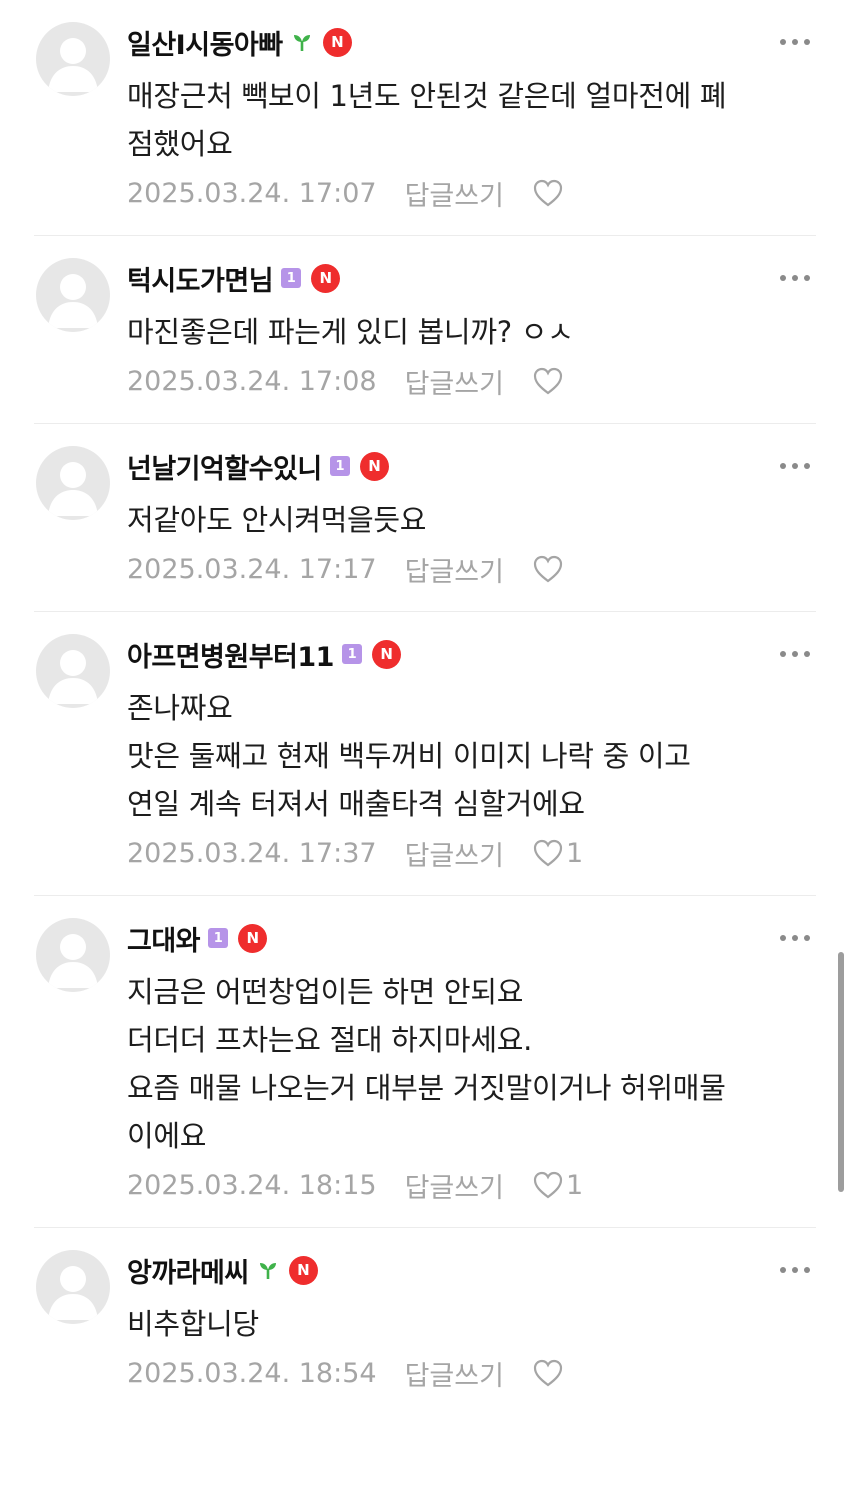  What do you see at coordinates (356, 804) in the screenshot?
I see `comment-text-line: 연일 계속 터져서 매출타격 심할거에요` at bounding box center [356, 804].